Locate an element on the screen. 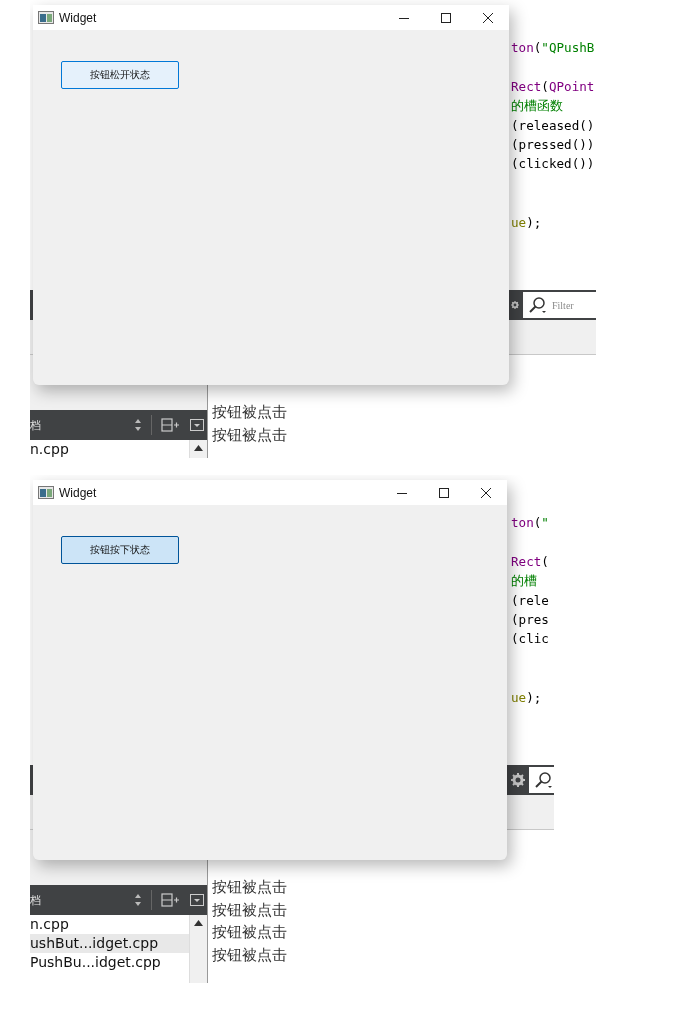  code-line: ton("QPushB is located at coordinates (553, 48).